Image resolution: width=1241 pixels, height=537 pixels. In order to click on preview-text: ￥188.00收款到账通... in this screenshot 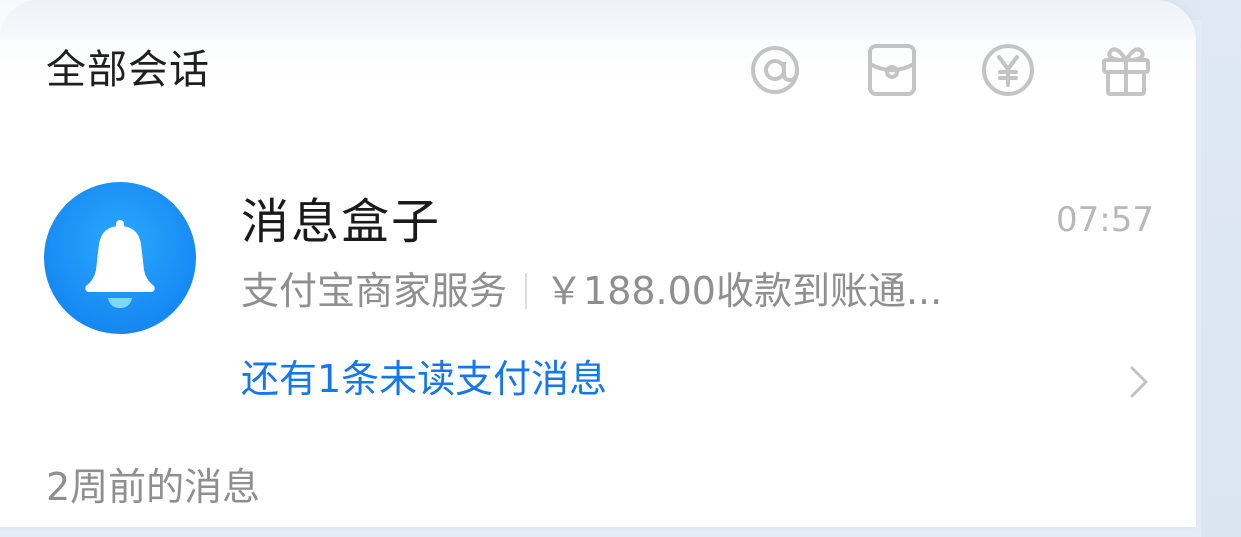, I will do `click(744, 291)`.